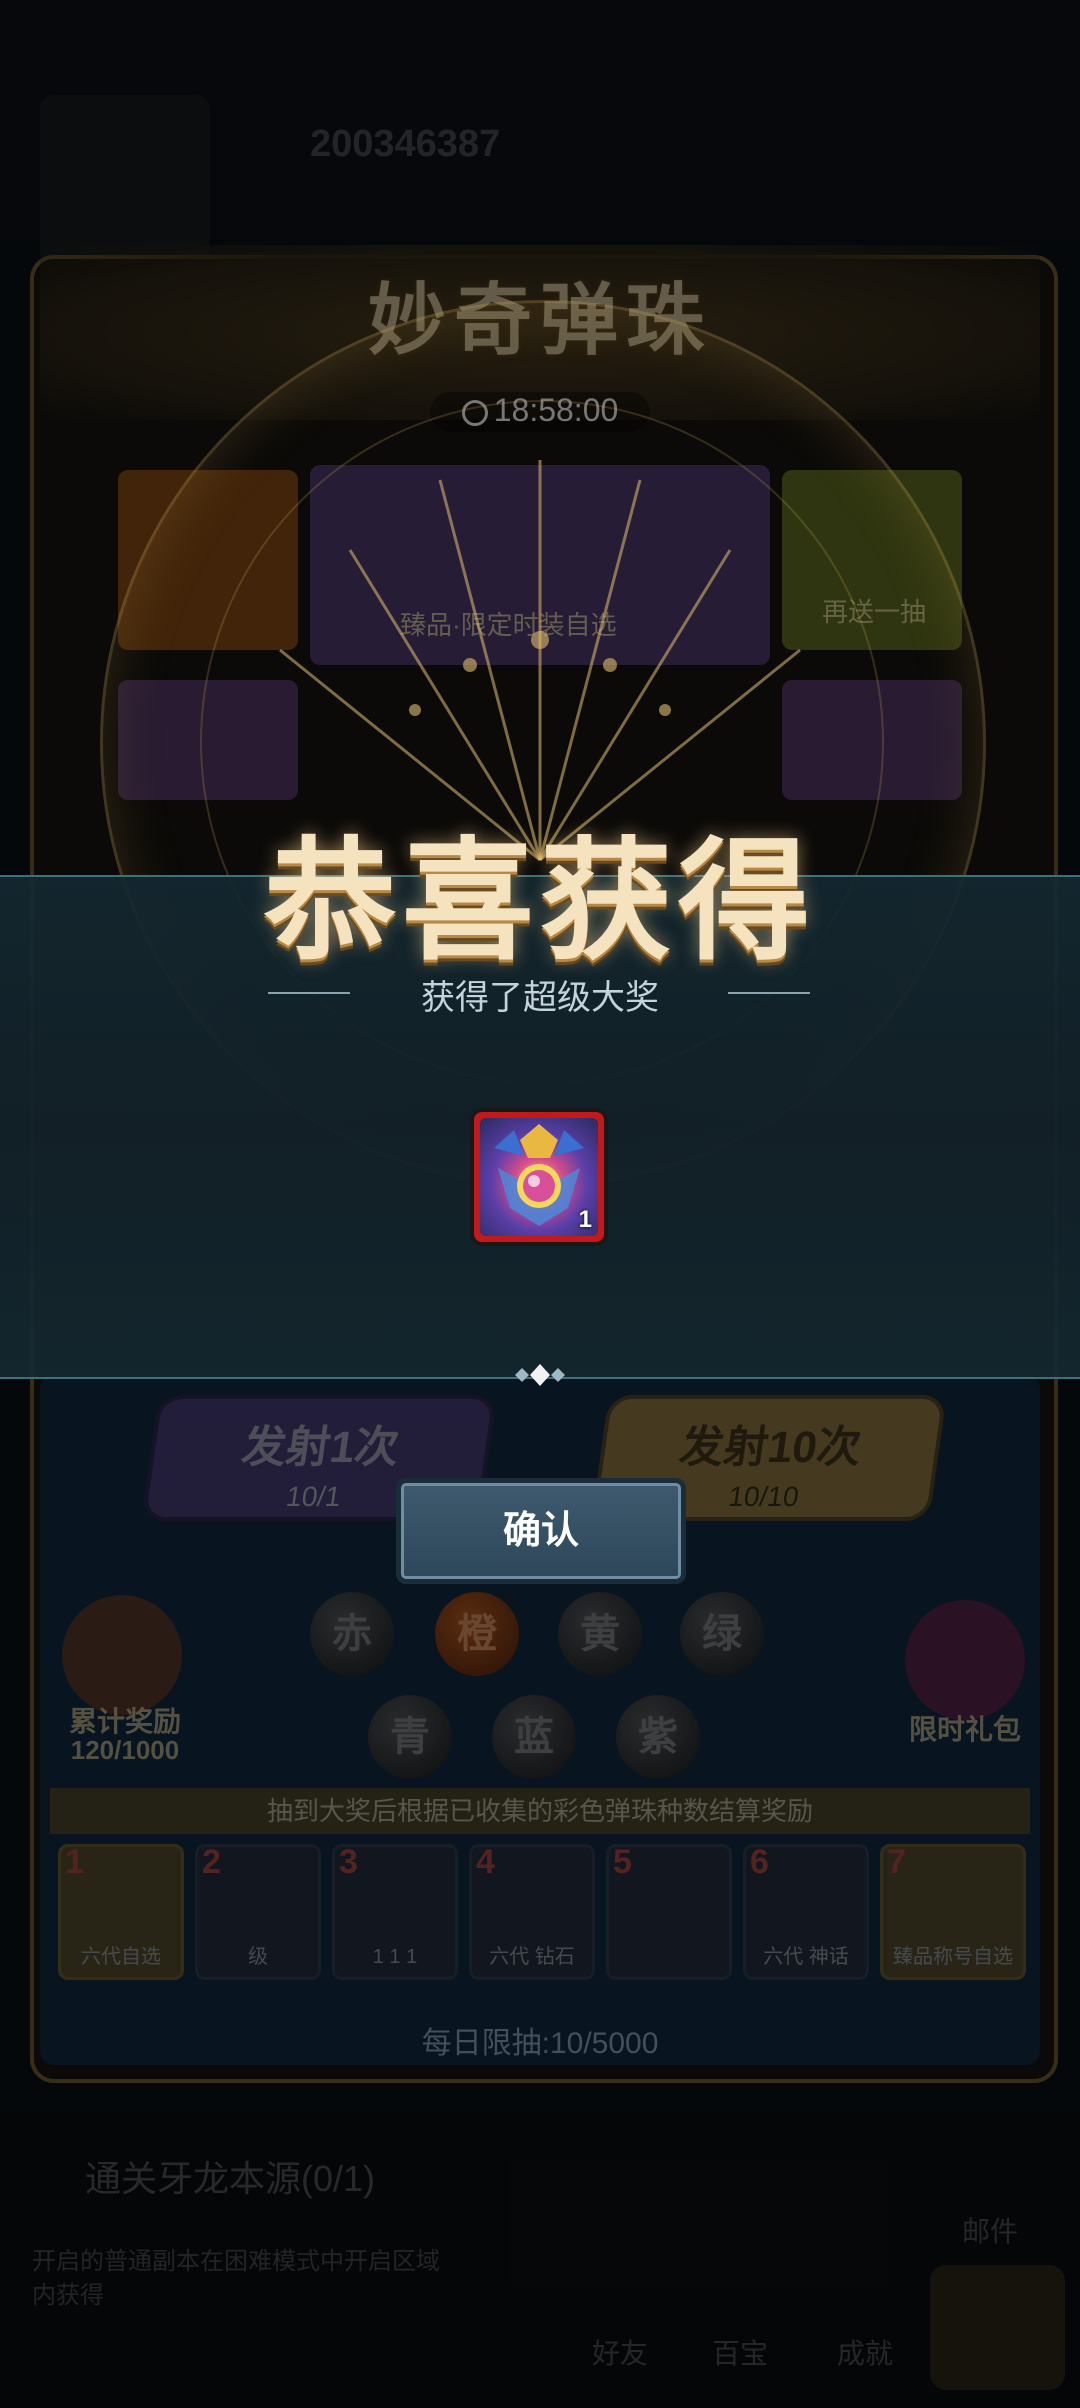 The image size is (1080, 2408). I want to click on confirm-button: 确认, so click(541, 1531).